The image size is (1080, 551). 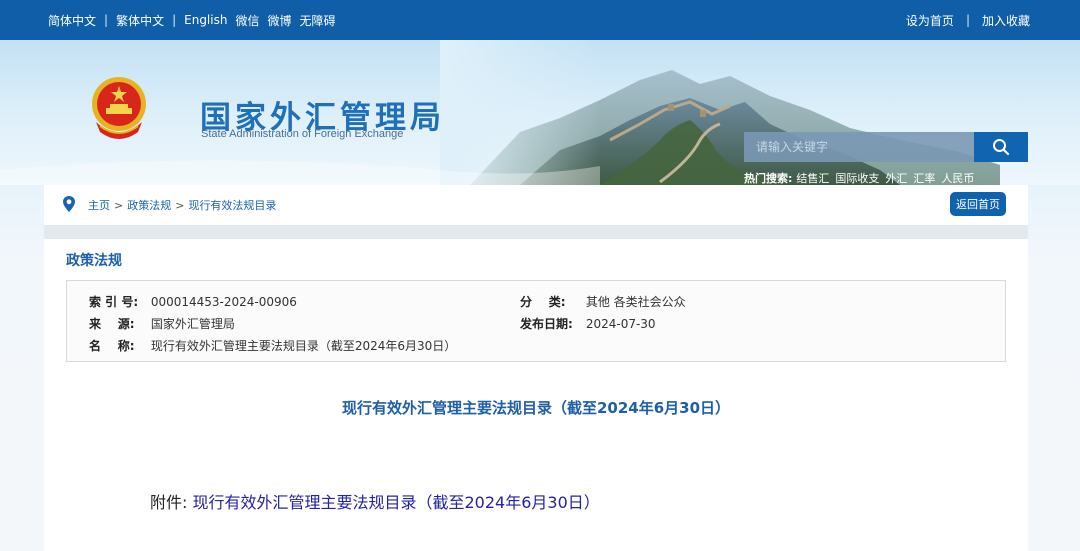 I want to click on meta-index: 索 引 号: 000014453-2024-00906, so click(x=193, y=301).